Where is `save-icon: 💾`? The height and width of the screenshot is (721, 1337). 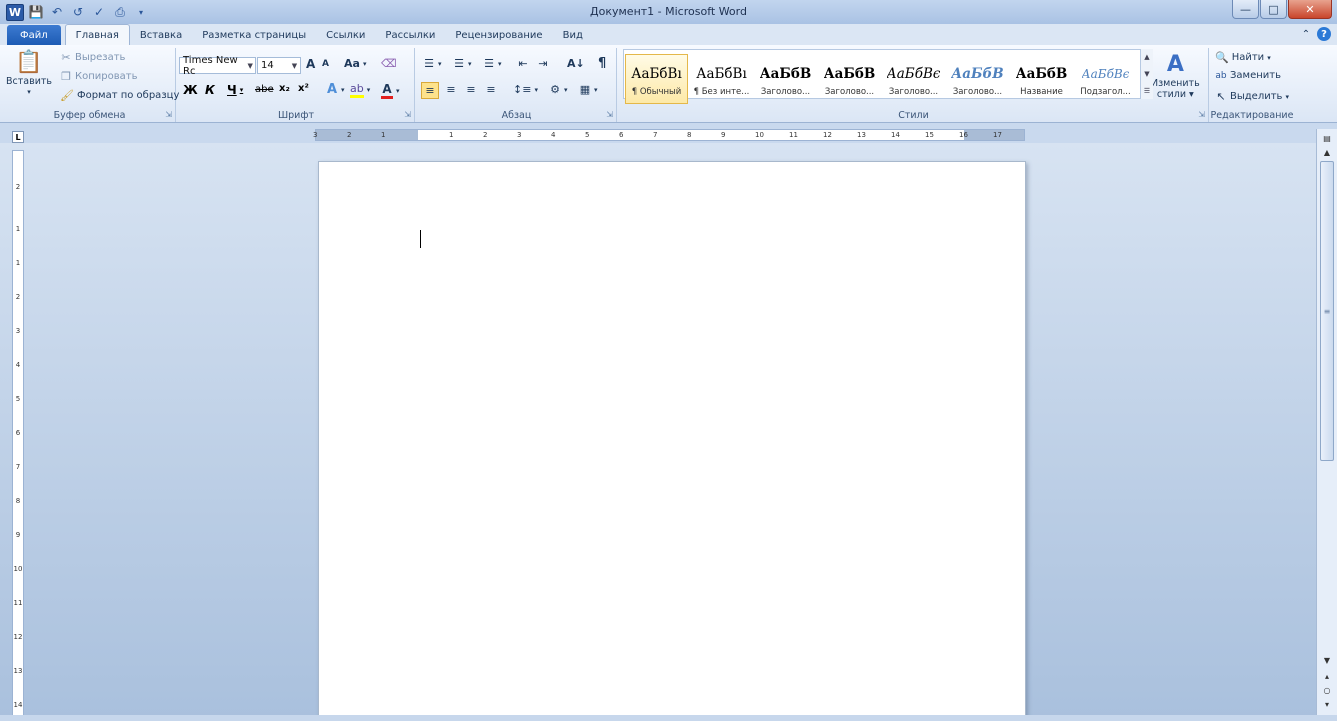
save-icon: 💾 is located at coordinates (36, 12).